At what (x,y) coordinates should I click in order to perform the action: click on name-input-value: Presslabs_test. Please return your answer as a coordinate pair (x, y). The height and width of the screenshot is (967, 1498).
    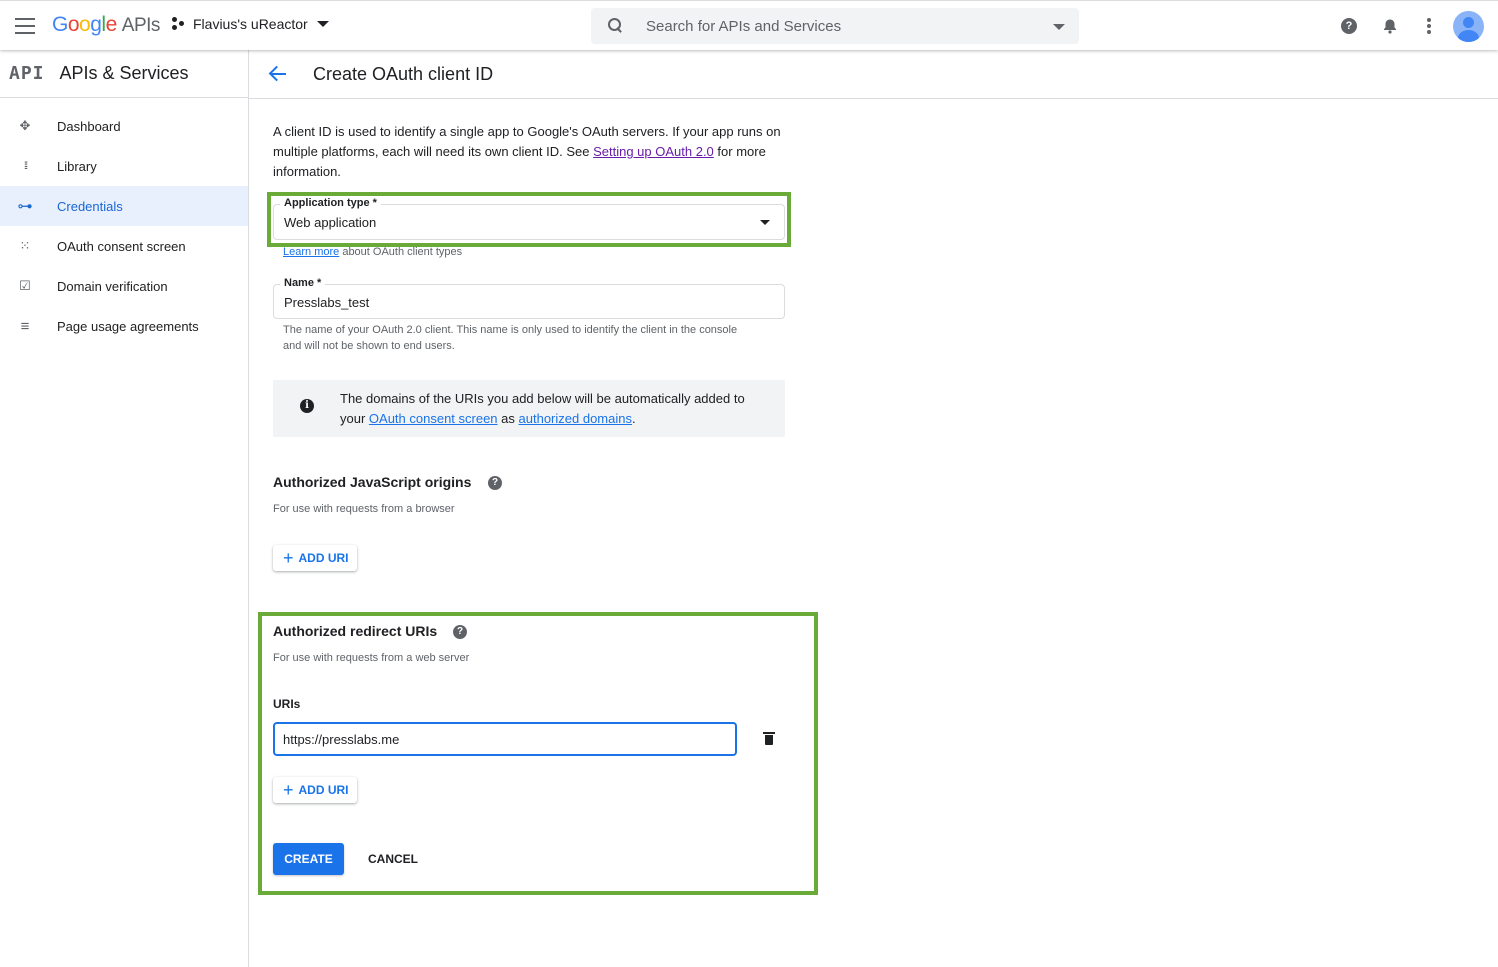
    Looking at the image, I should click on (327, 302).